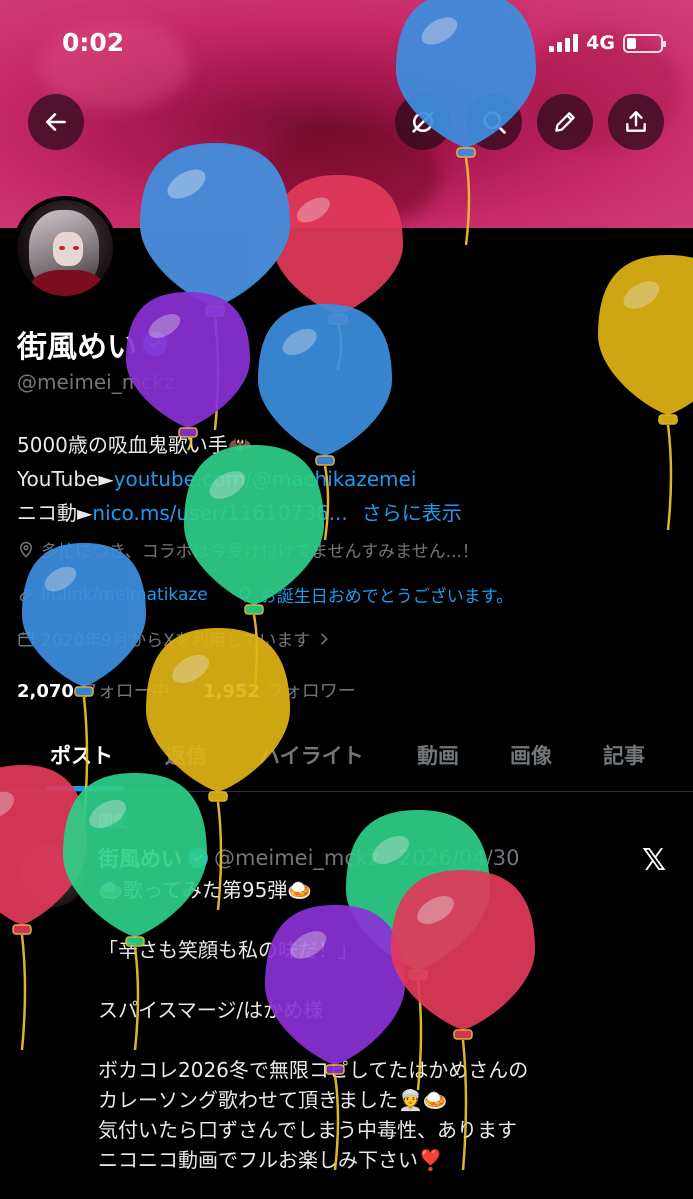  Describe the element at coordinates (654, 860) in the screenshot. I see `x-logo-icon: 𝕏` at that location.